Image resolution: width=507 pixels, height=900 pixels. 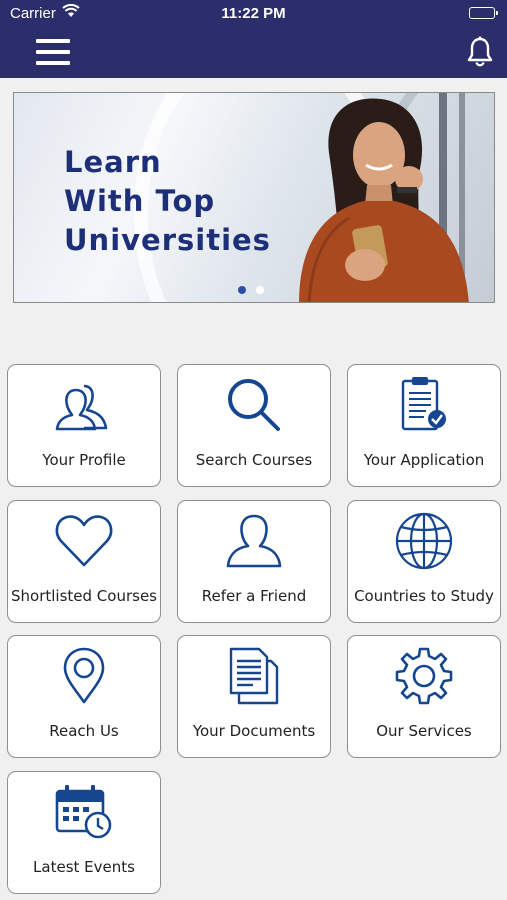 What do you see at coordinates (424, 596) in the screenshot?
I see `tile-label: Countries to Study` at bounding box center [424, 596].